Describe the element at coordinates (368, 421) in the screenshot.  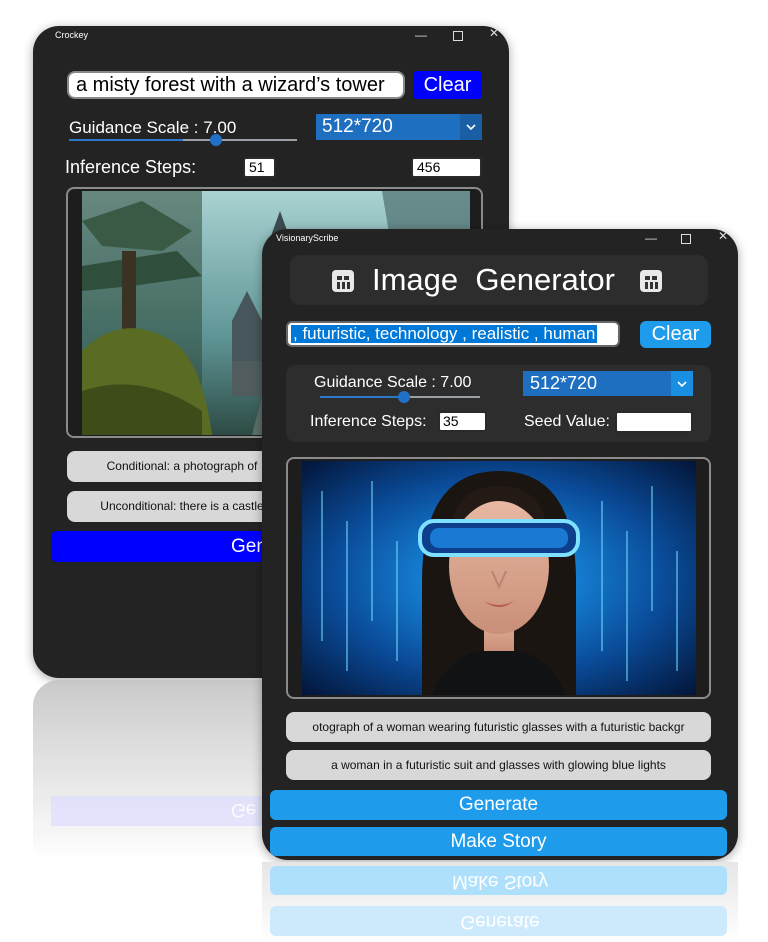
I see `front-steps-label: Inference Steps:` at that location.